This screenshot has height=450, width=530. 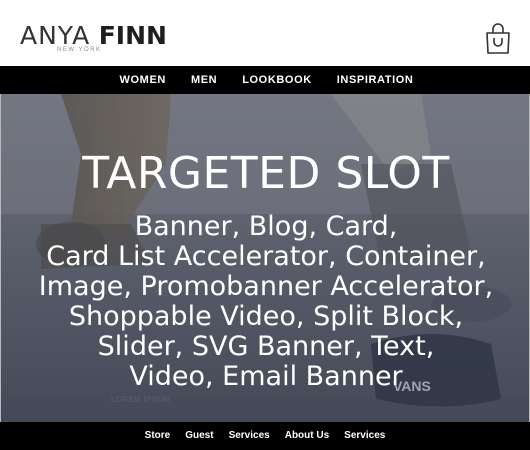 I want to click on main-navigation: WOMEN MEN LOOKBOOK INSPIRATION, so click(x=265, y=80).